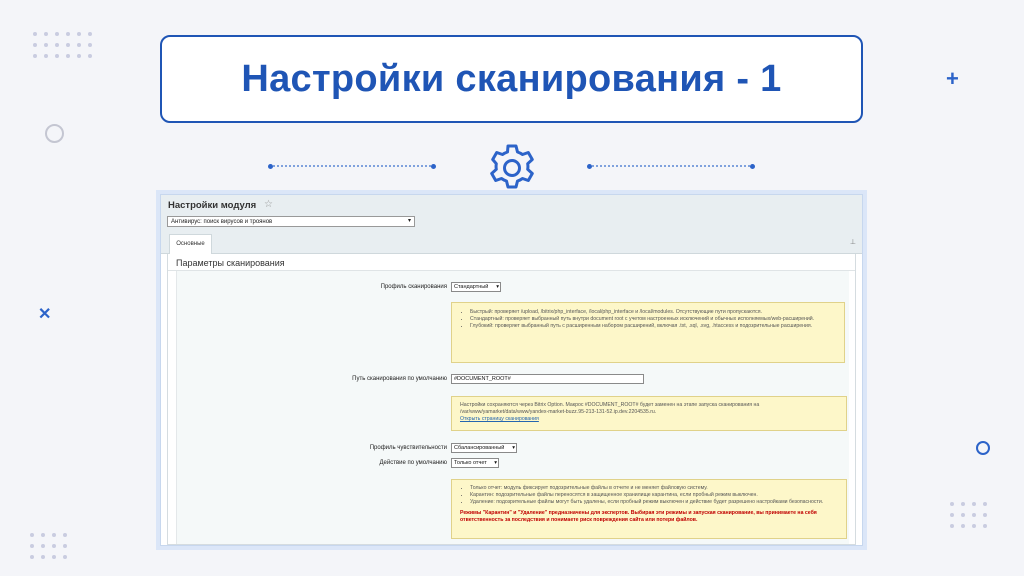 This screenshot has height=576, width=1024. I want to click on slide-title: Настройки сканирования - 1, so click(511, 78).